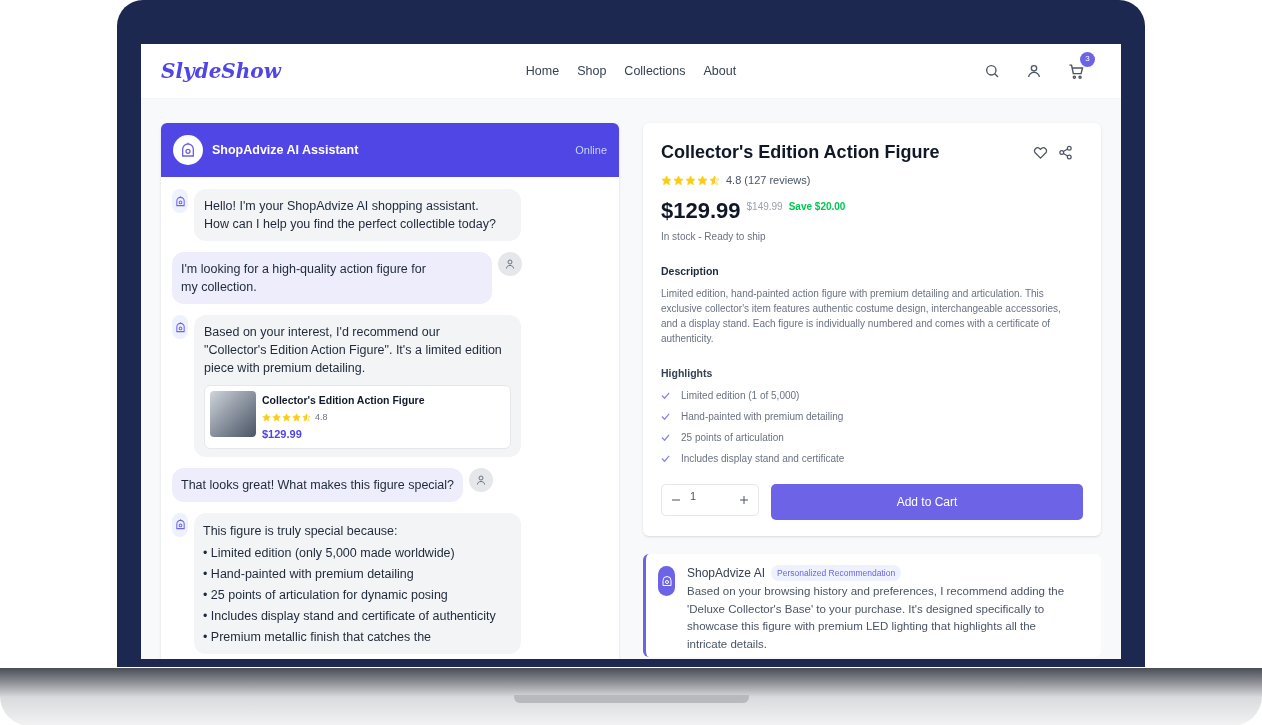 The width and height of the screenshot is (1262, 725). Describe the element at coordinates (233, 414) in the screenshot. I see `photo-placeholder` at that location.